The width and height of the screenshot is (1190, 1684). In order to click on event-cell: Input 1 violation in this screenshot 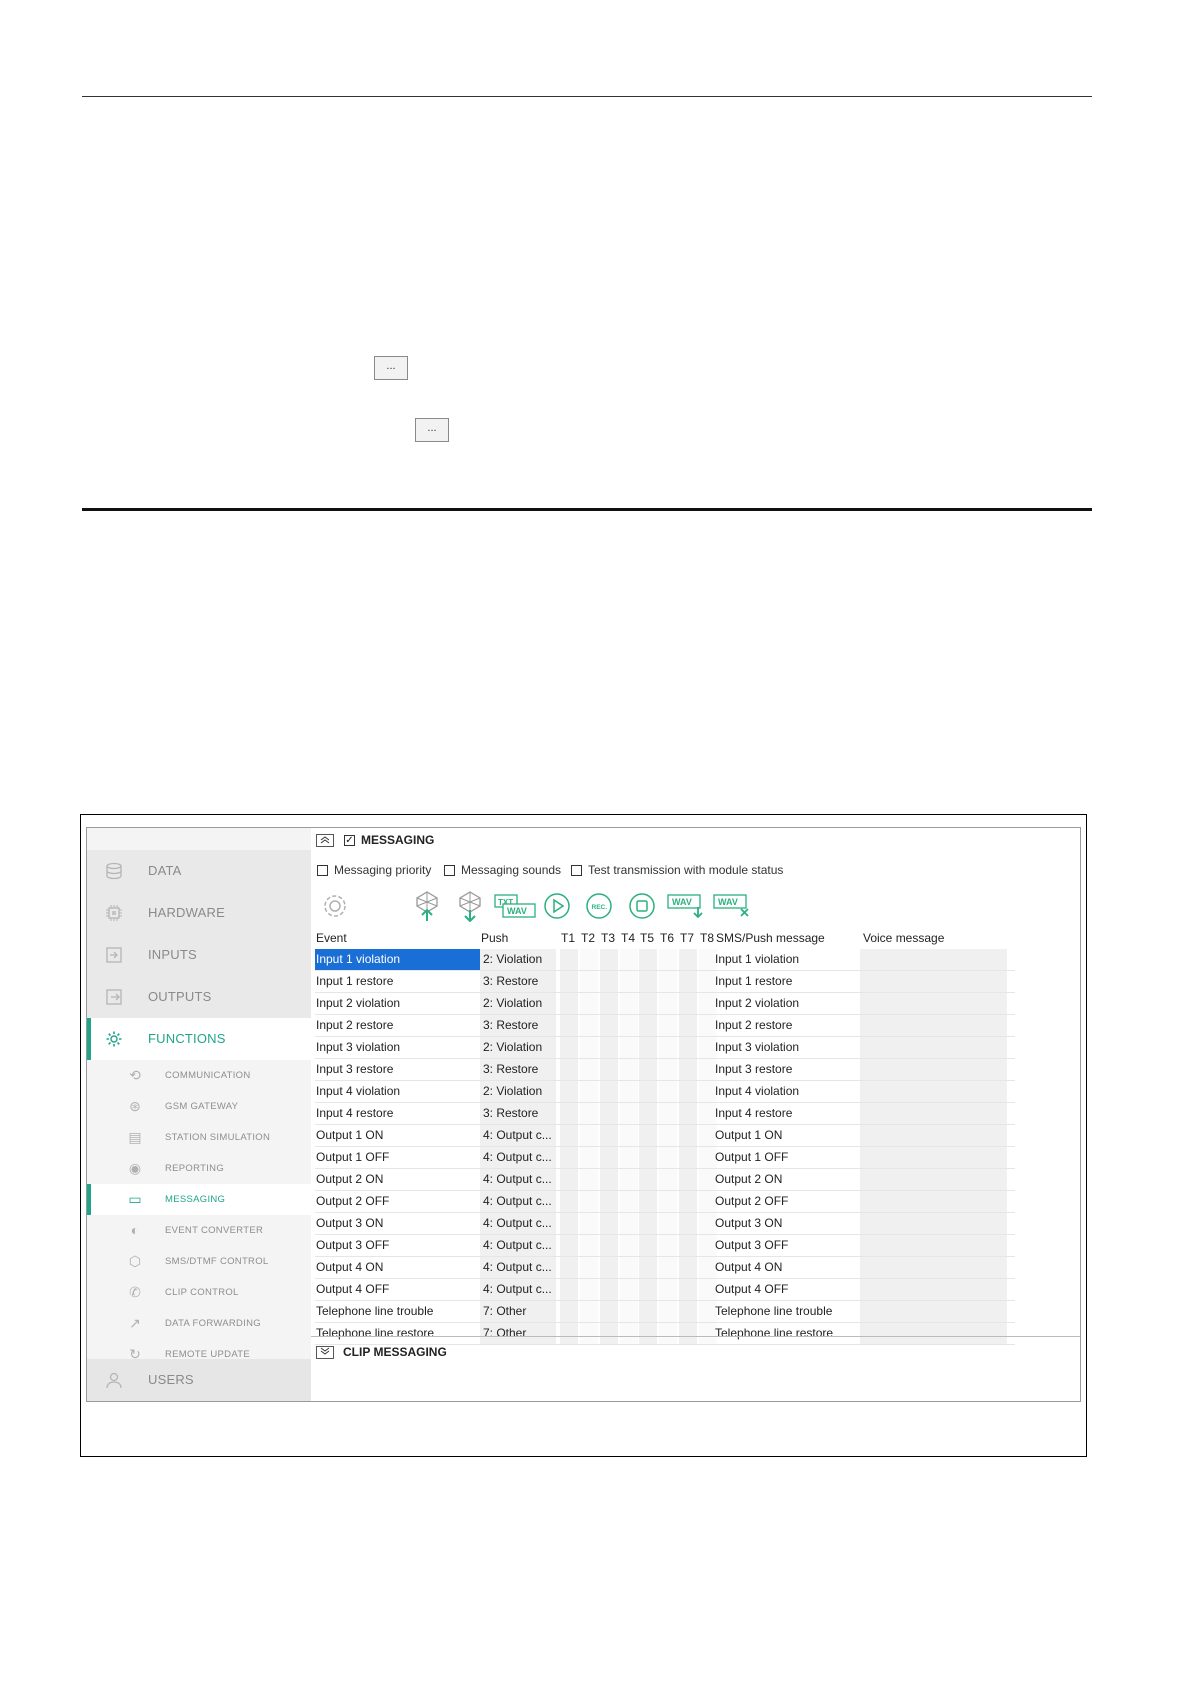, I will do `click(397, 959)`.